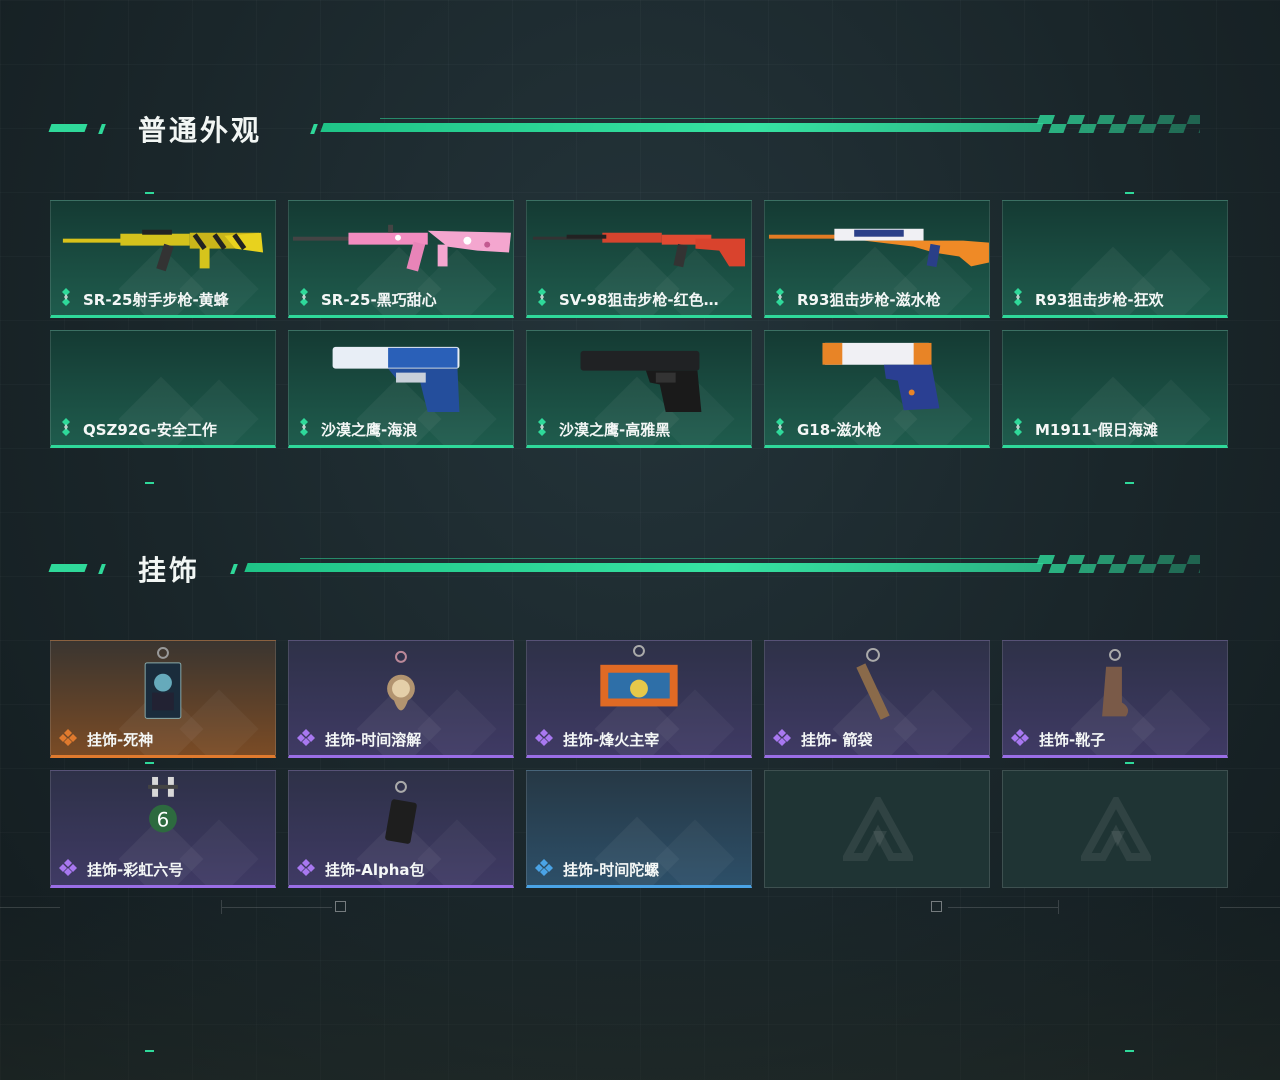  Describe the element at coordinates (1096, 429) in the screenshot. I see `item-name: M1911-假日海滩` at that location.